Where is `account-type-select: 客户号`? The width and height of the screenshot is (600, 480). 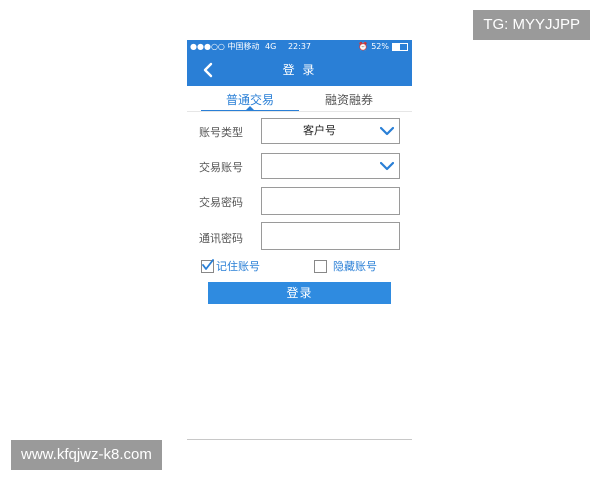 account-type-select: 客户号 is located at coordinates (330, 131).